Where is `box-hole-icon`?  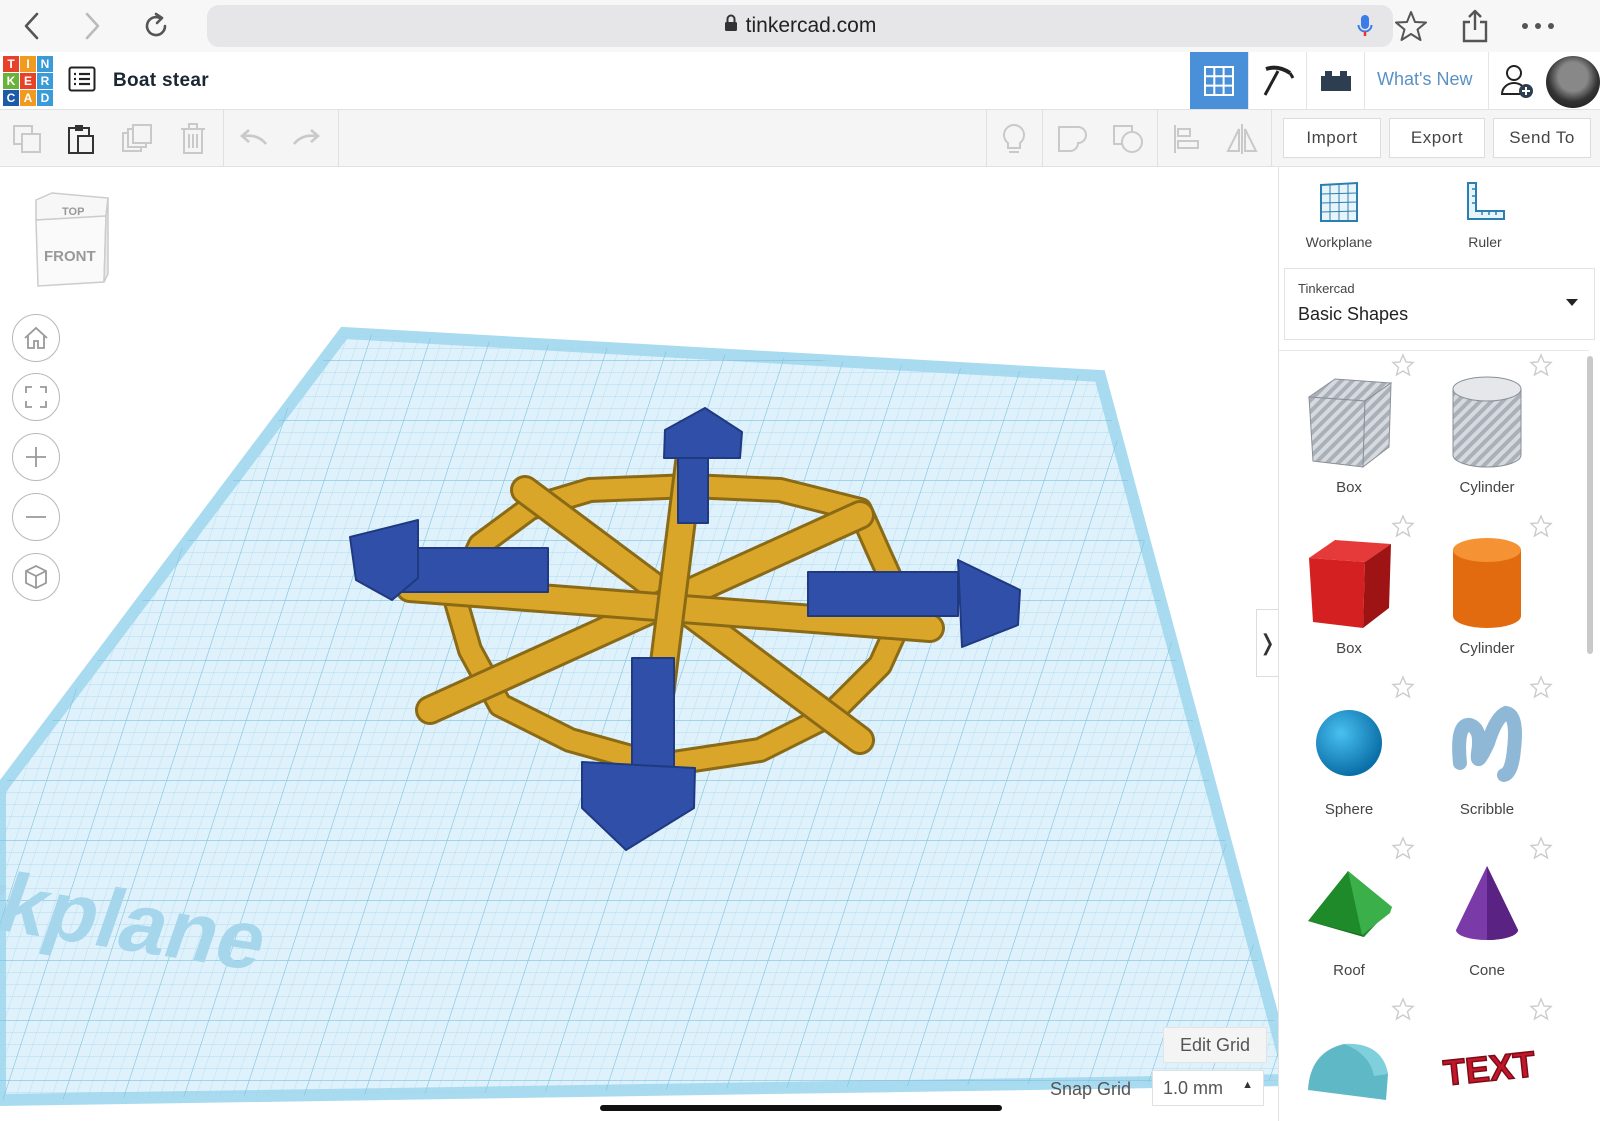
box-hole-icon is located at coordinates (1349, 421).